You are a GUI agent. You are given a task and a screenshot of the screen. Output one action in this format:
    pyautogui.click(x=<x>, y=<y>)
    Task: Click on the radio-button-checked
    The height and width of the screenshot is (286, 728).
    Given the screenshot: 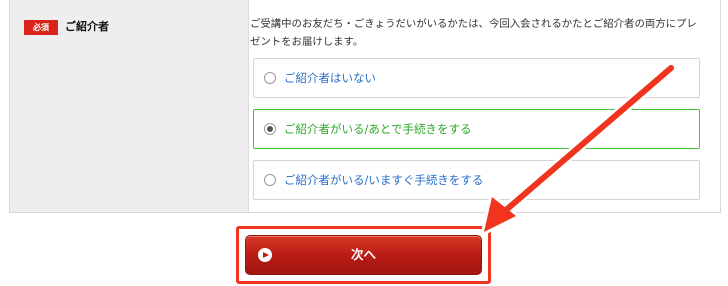 What is the action you would take?
    pyautogui.click(x=270, y=129)
    